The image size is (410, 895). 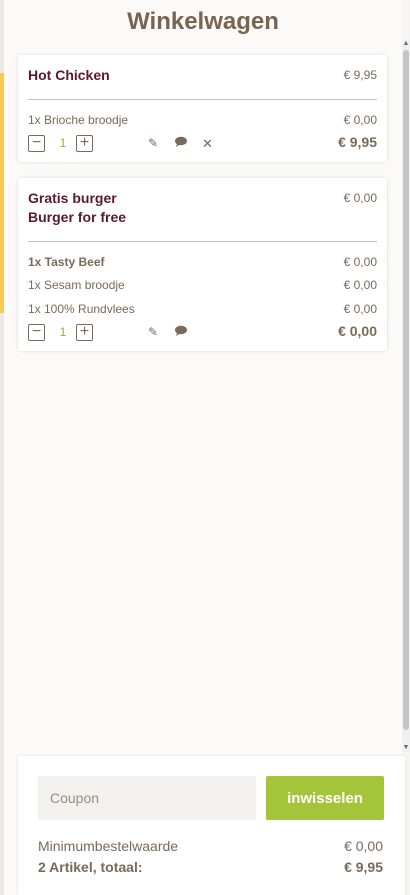 What do you see at coordinates (357, 142) in the screenshot?
I see `item-total: € 9,95` at bounding box center [357, 142].